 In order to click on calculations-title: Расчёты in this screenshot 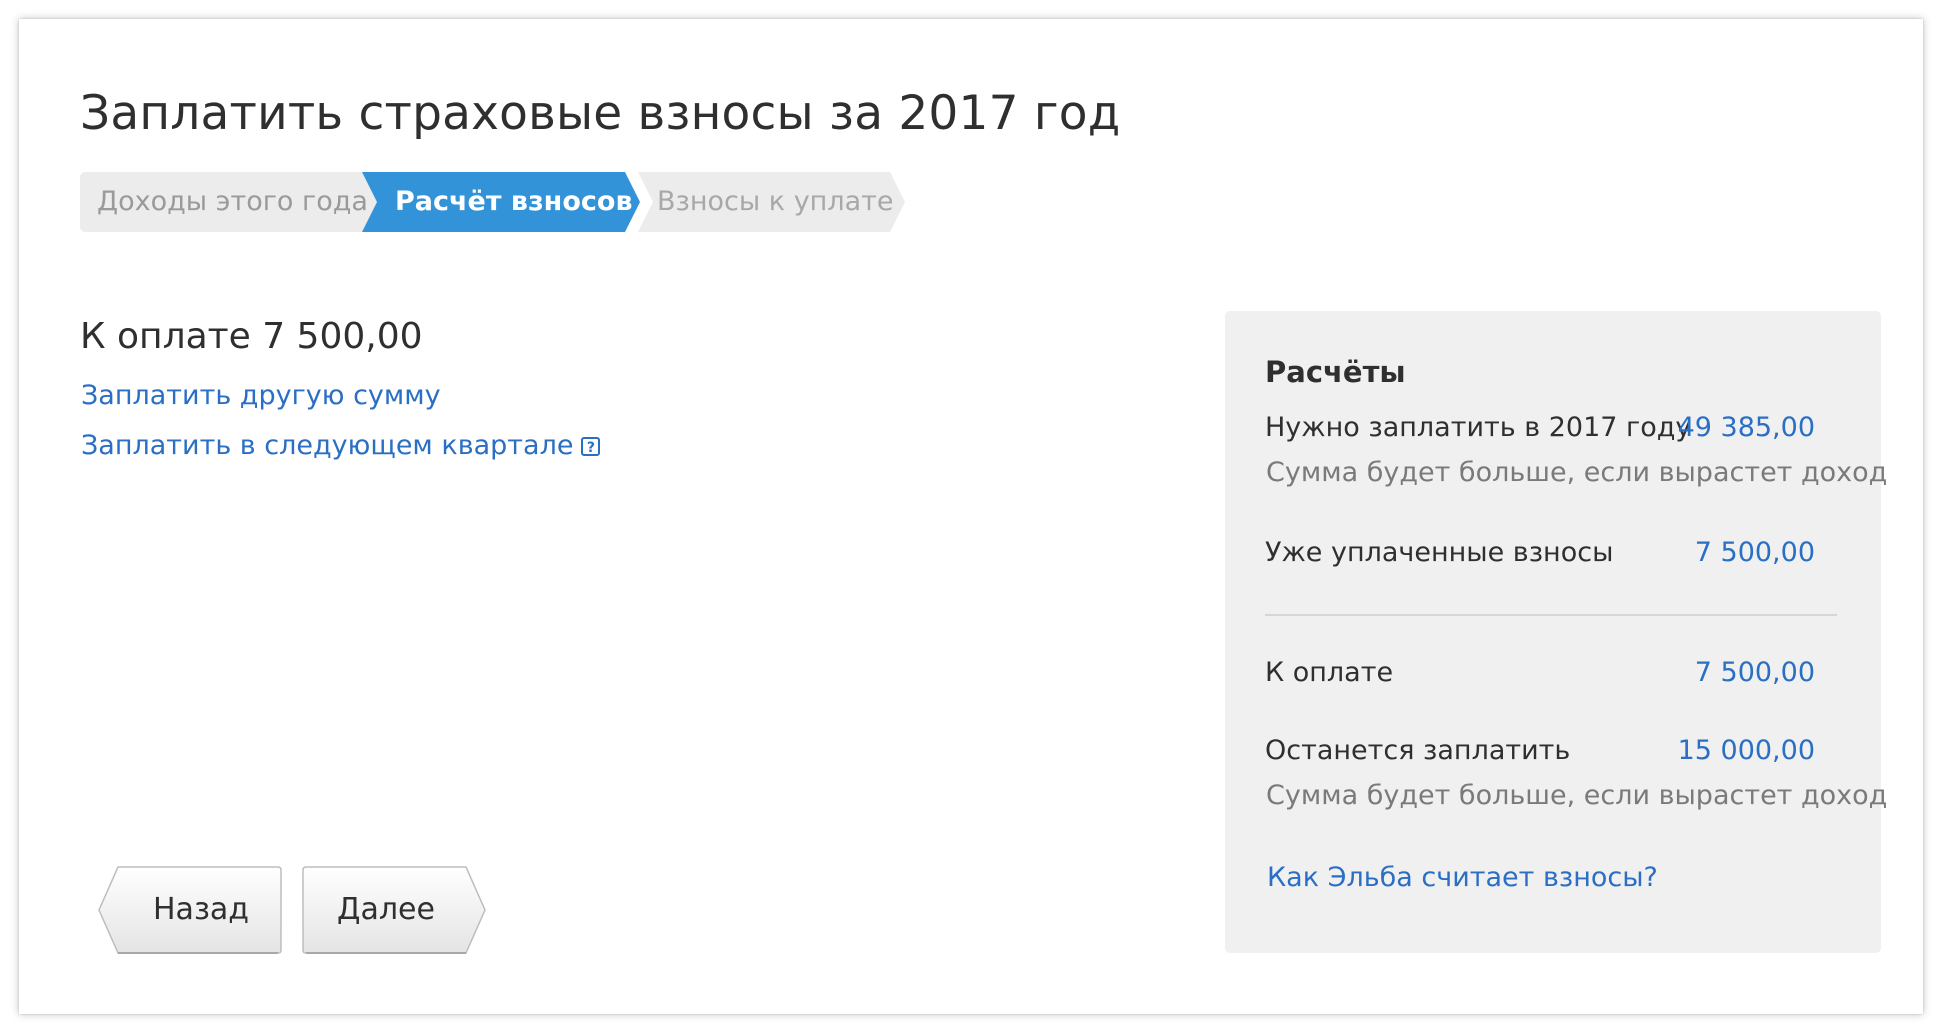, I will do `click(1335, 372)`.